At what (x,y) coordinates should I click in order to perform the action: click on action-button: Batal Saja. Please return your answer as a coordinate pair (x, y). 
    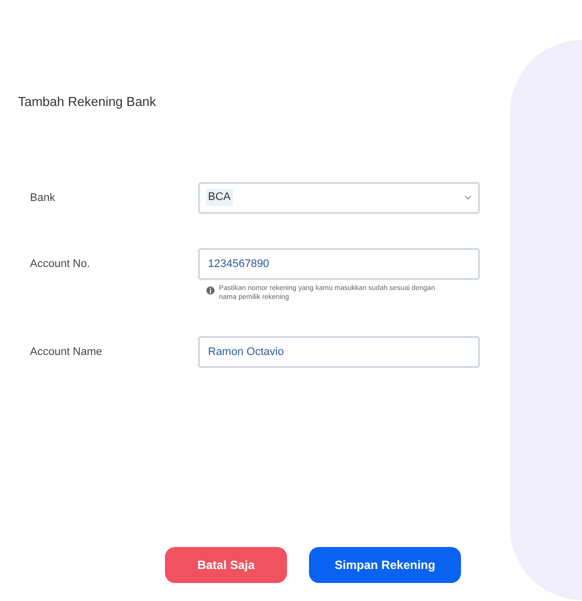
    Looking at the image, I should click on (226, 565).